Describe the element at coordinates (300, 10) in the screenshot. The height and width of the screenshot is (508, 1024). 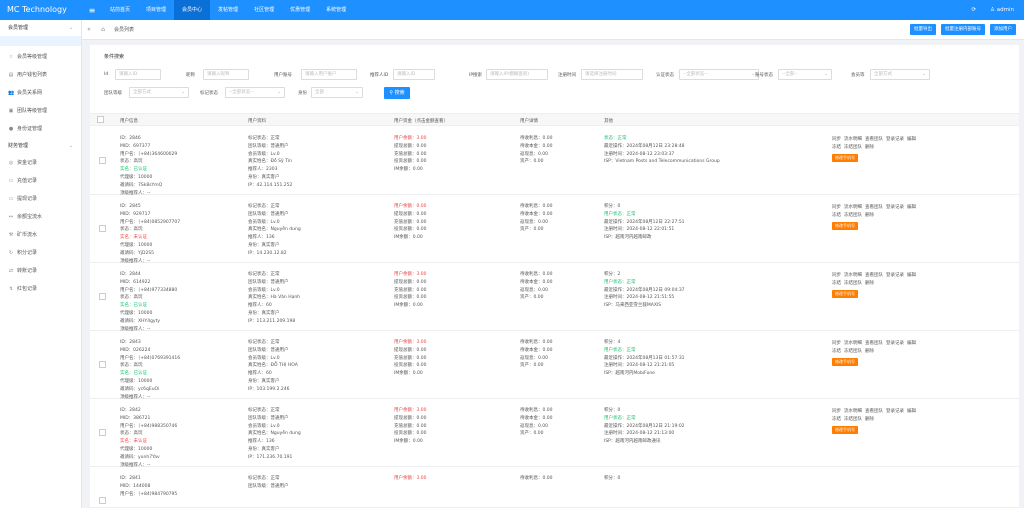
I see `nav-promotions: 优惠管理` at that location.